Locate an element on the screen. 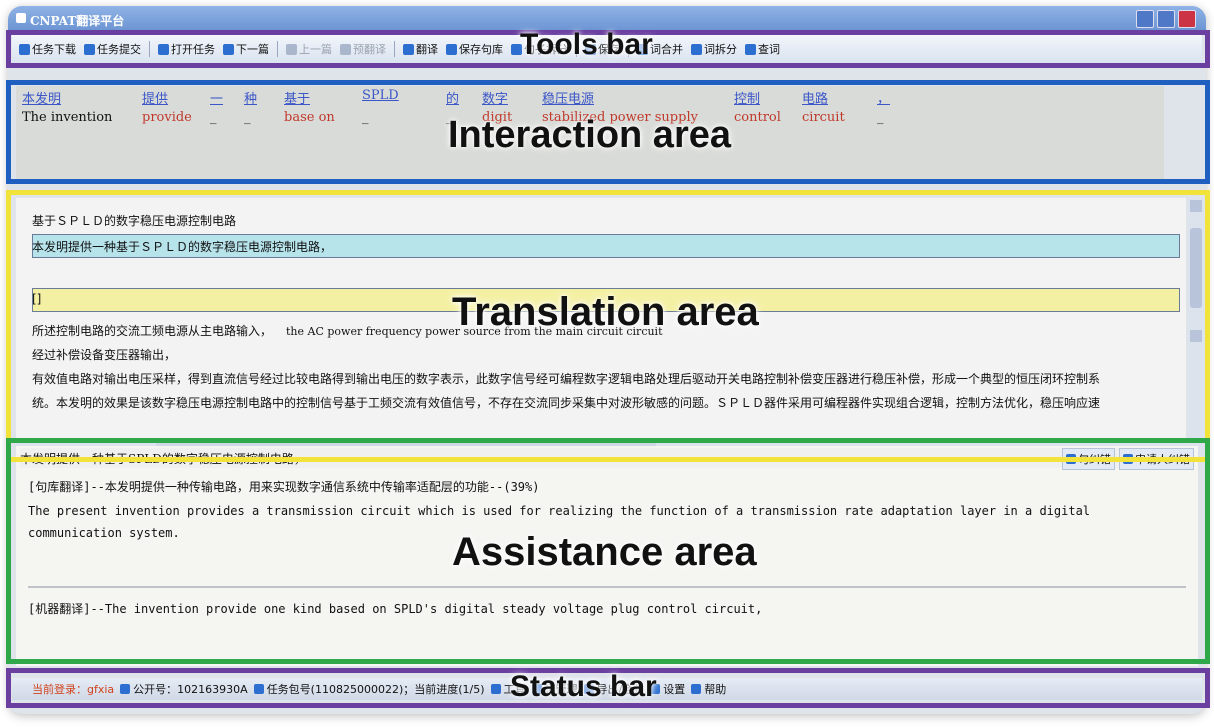  toolbar-button-2: 打开任务 is located at coordinates (186, 49).